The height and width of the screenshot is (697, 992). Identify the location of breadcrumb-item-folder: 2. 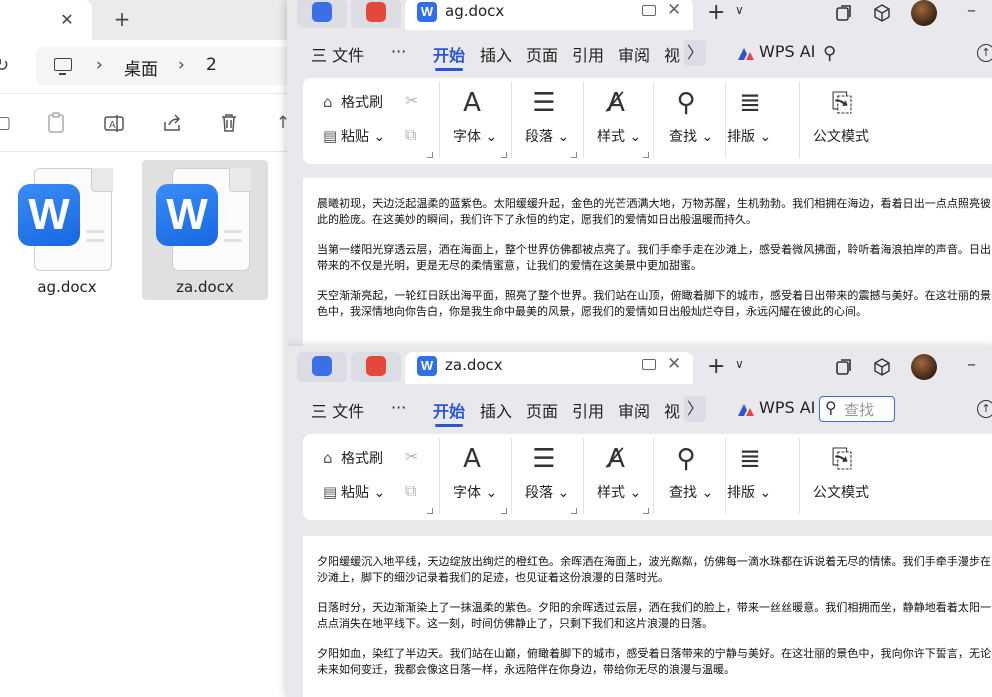
(211, 65).